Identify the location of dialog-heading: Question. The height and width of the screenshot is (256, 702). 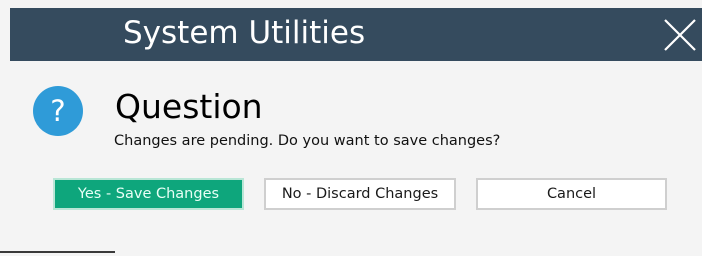
(189, 106).